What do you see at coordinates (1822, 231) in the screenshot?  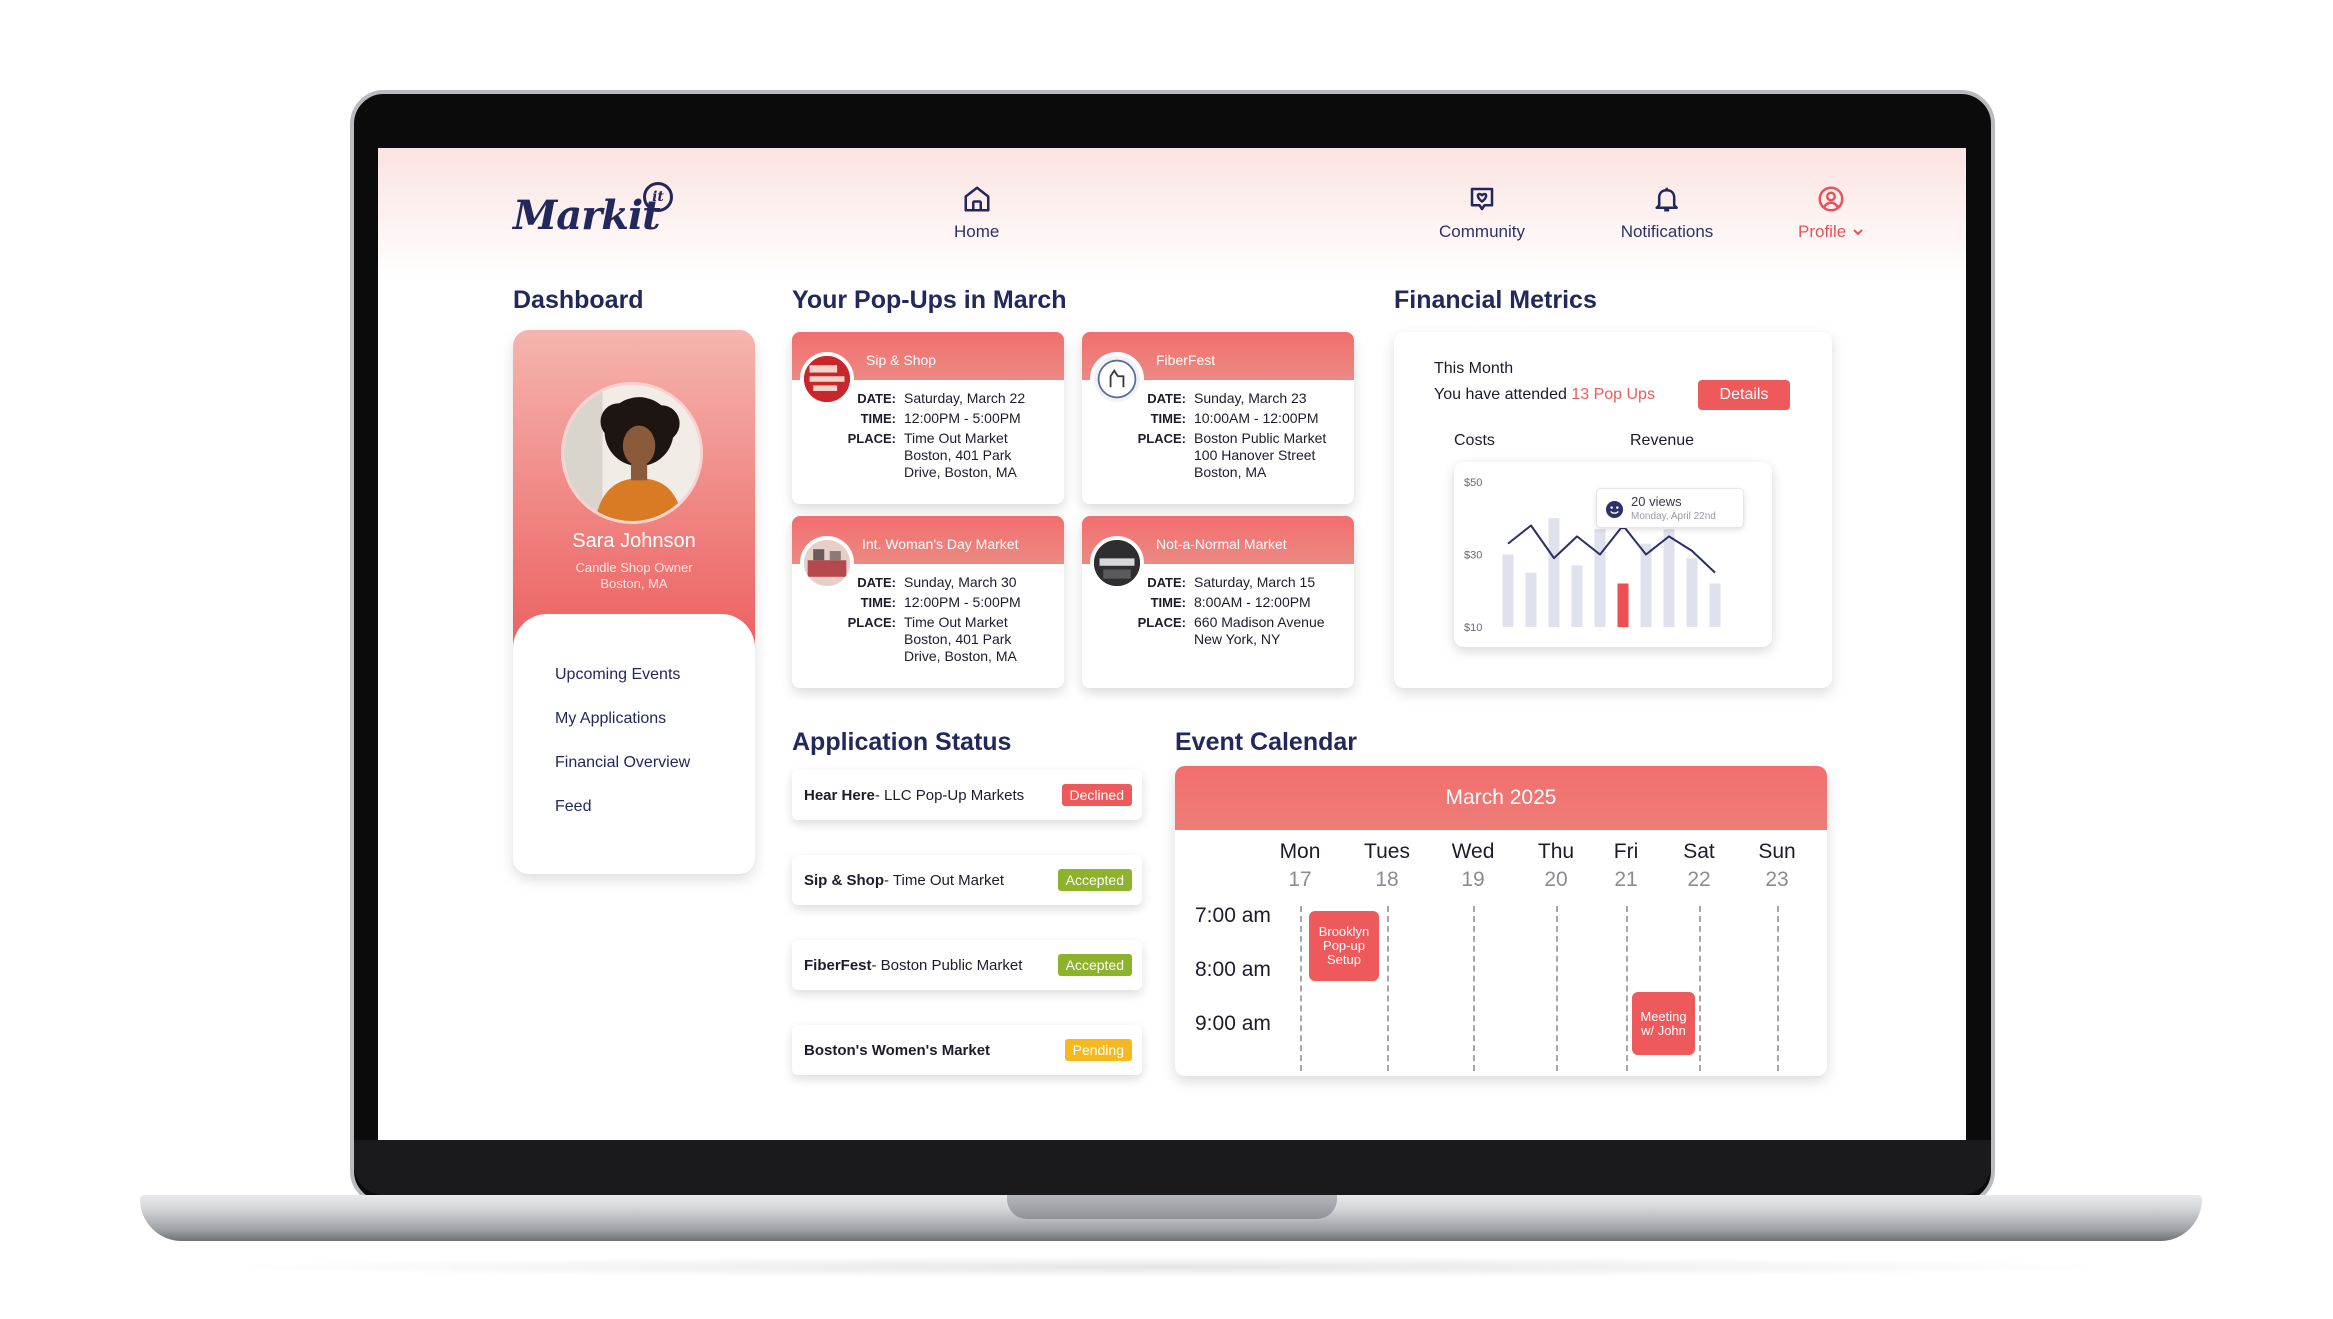 I see `nav-profile-label: Profile` at bounding box center [1822, 231].